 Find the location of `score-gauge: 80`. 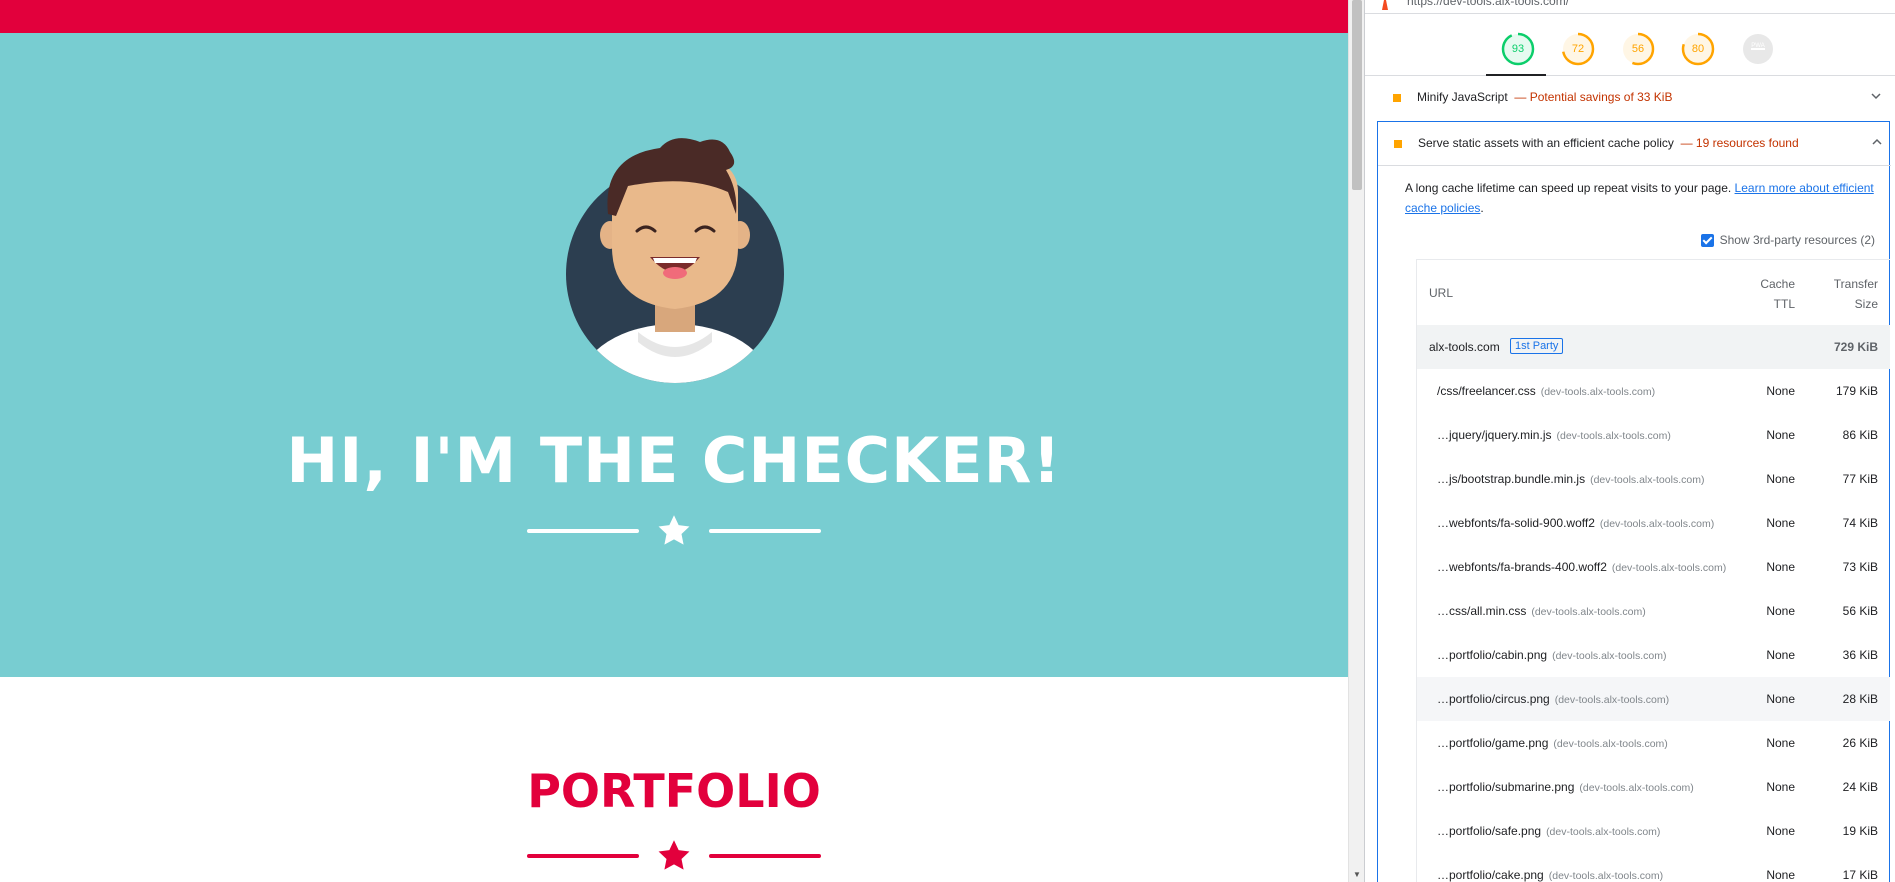

score-gauge: 80 is located at coordinates (1698, 49).